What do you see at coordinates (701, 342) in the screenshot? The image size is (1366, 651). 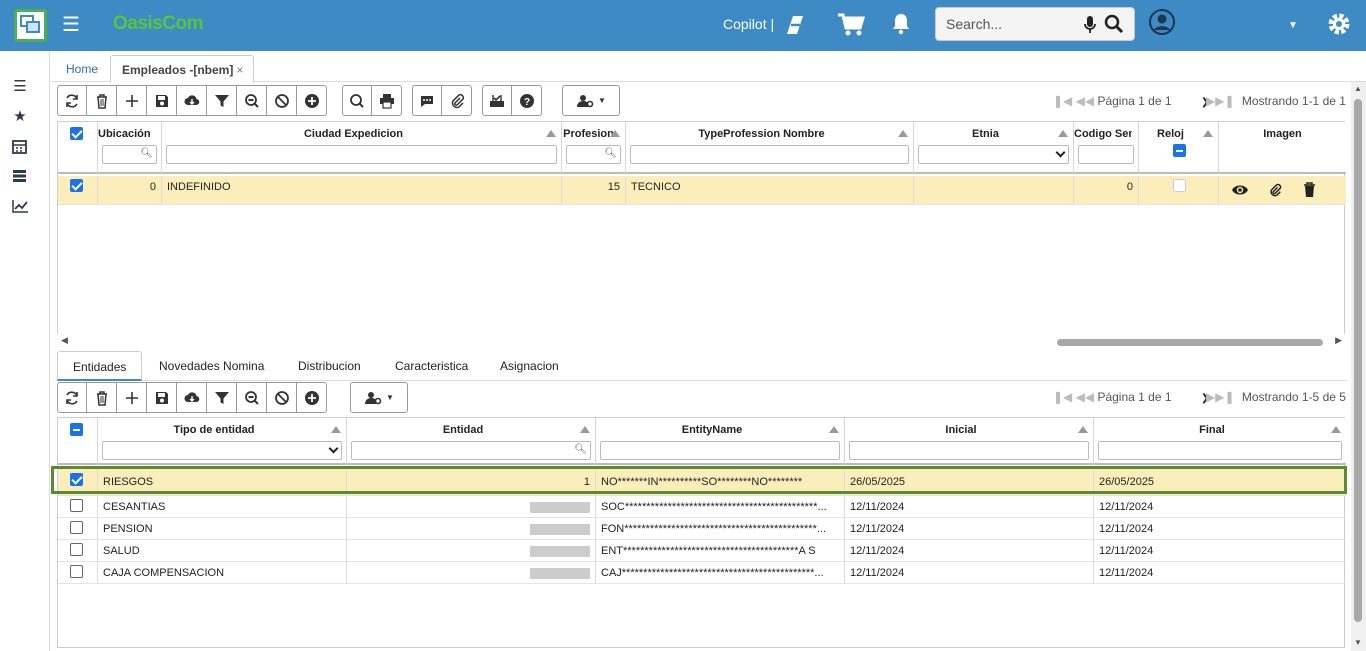 I see `horizontal-scrollbar: ◀ ▶` at bounding box center [701, 342].